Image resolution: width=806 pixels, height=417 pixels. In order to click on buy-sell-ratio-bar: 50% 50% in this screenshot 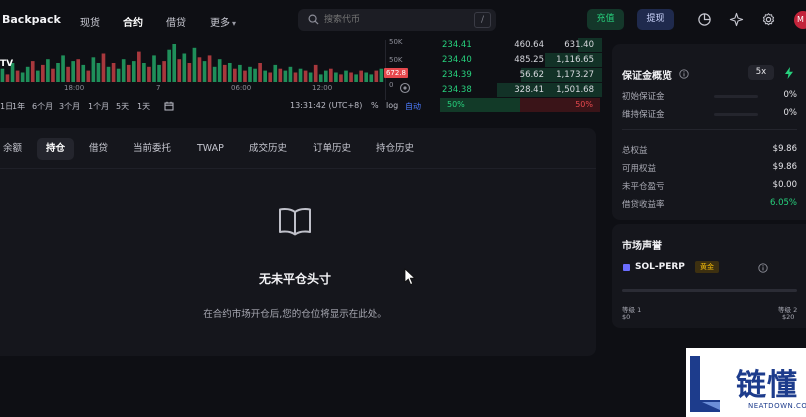, I will do `click(520, 105)`.